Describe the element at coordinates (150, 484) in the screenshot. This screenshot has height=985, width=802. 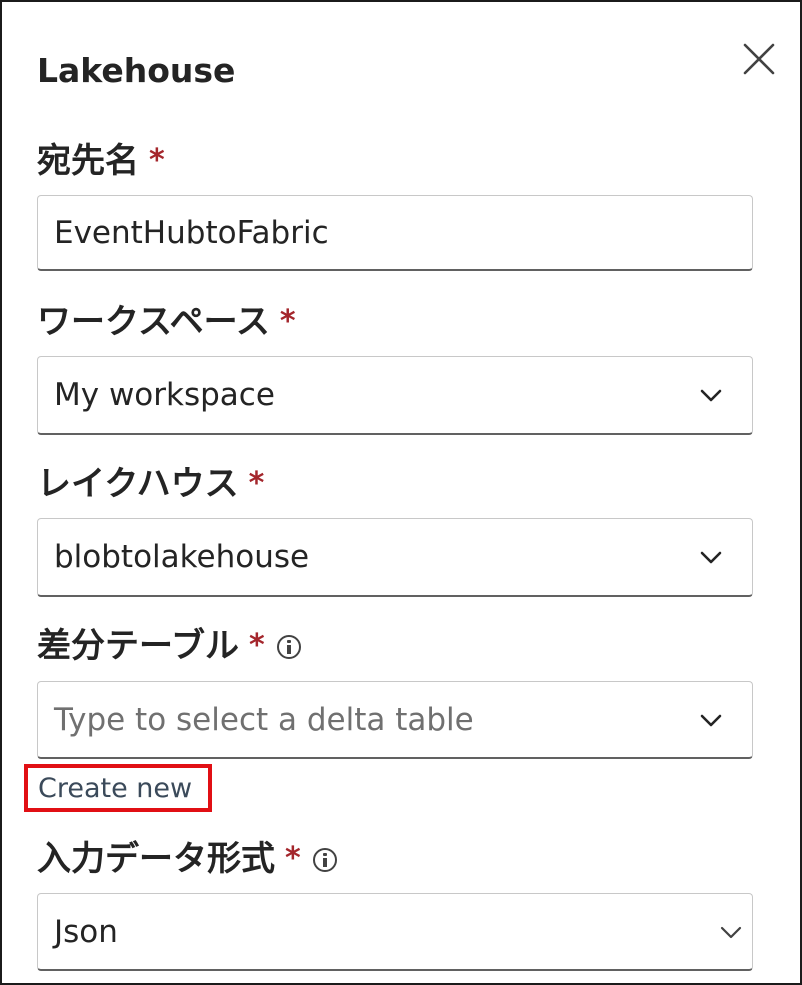
I see `lakehouse-label: レイクハウス *` at that location.